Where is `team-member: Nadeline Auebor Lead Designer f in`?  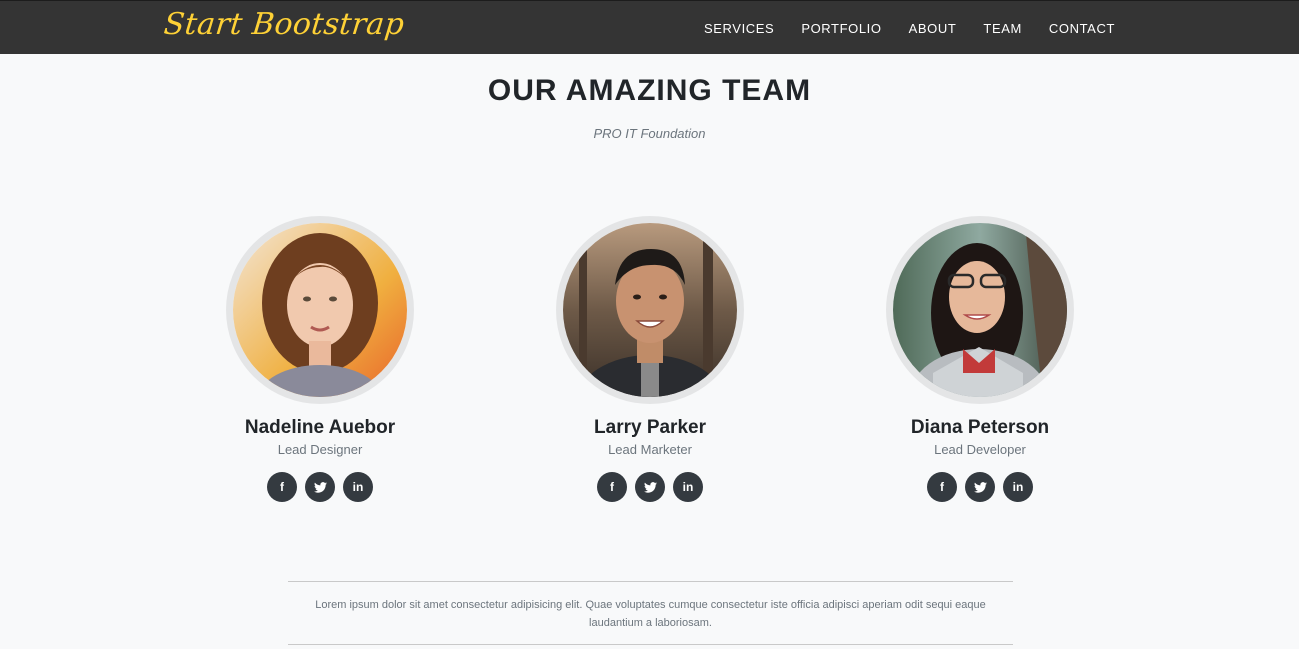
team-member: Nadeline Auebor Lead Designer f in is located at coordinates (320, 359).